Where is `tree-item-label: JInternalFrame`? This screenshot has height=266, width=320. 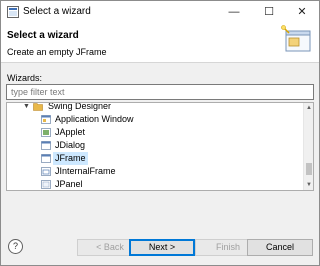
tree-item-label: JInternalFrame is located at coordinates (85, 171).